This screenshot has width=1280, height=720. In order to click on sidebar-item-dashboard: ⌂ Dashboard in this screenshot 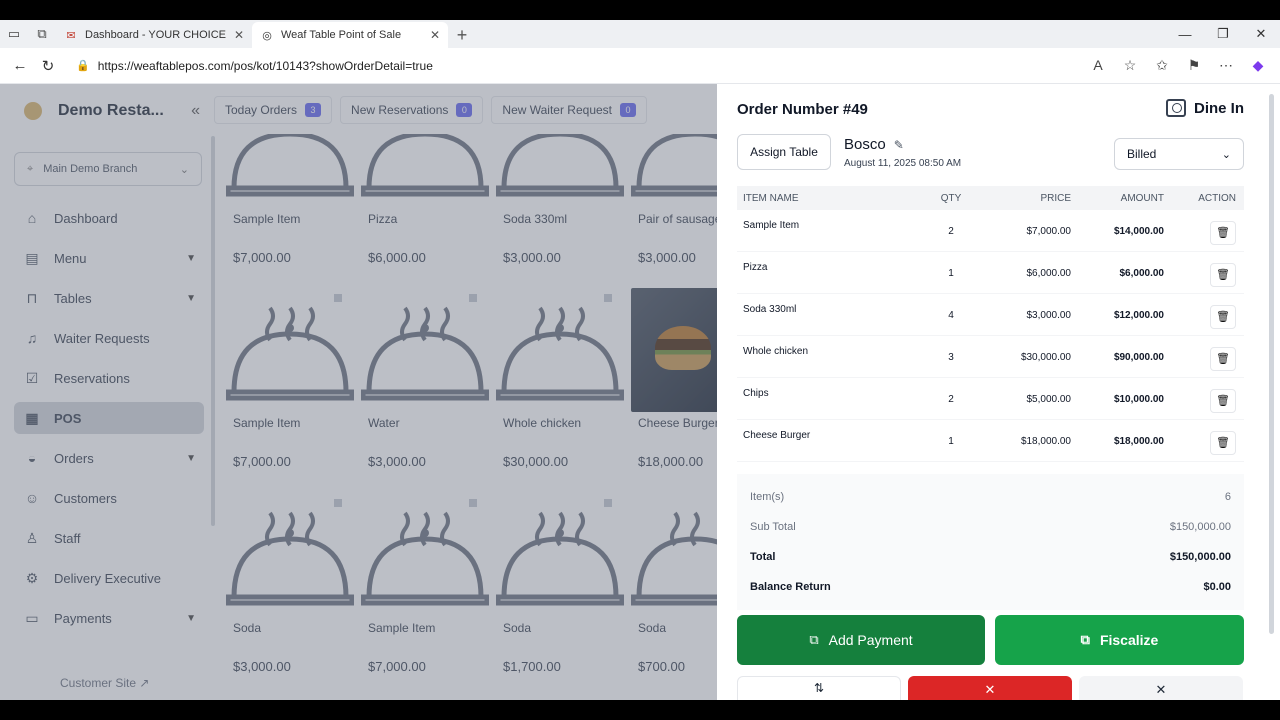, I will do `click(109, 218)`.